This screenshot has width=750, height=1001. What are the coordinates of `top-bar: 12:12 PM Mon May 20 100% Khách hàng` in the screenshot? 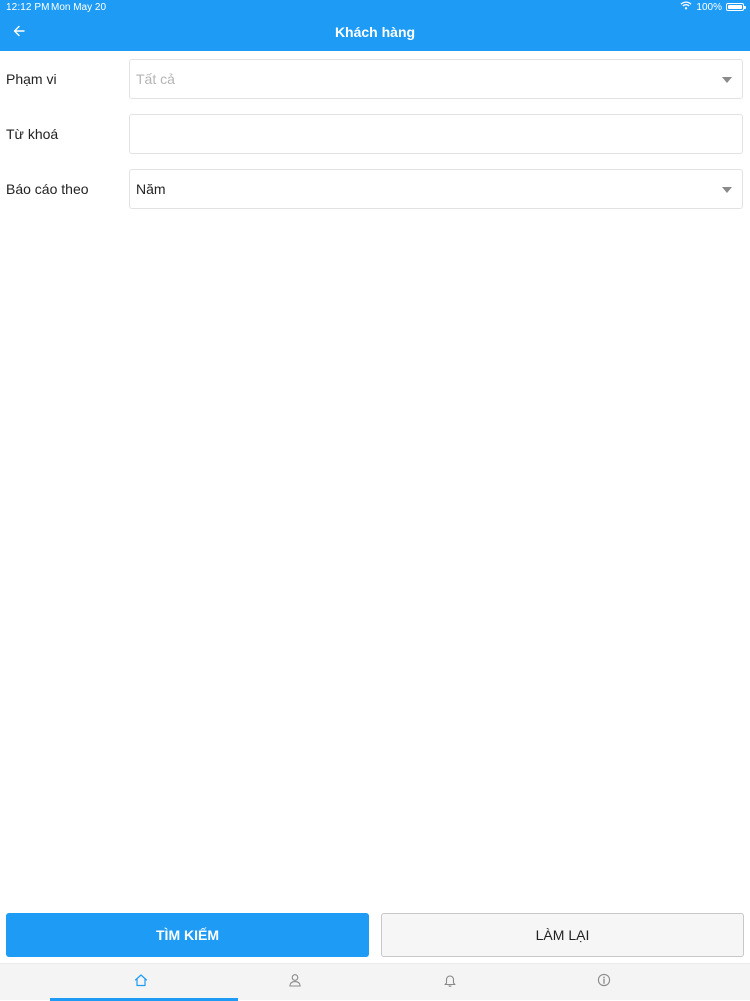 It's located at (375, 25).